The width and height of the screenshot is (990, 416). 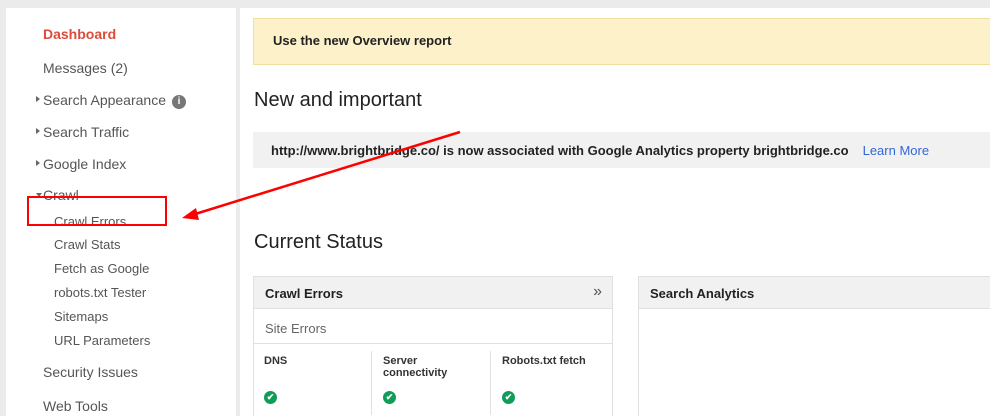 I want to click on sidebar-subitem-crawl-stats: Crawl Stats, so click(x=87, y=244).